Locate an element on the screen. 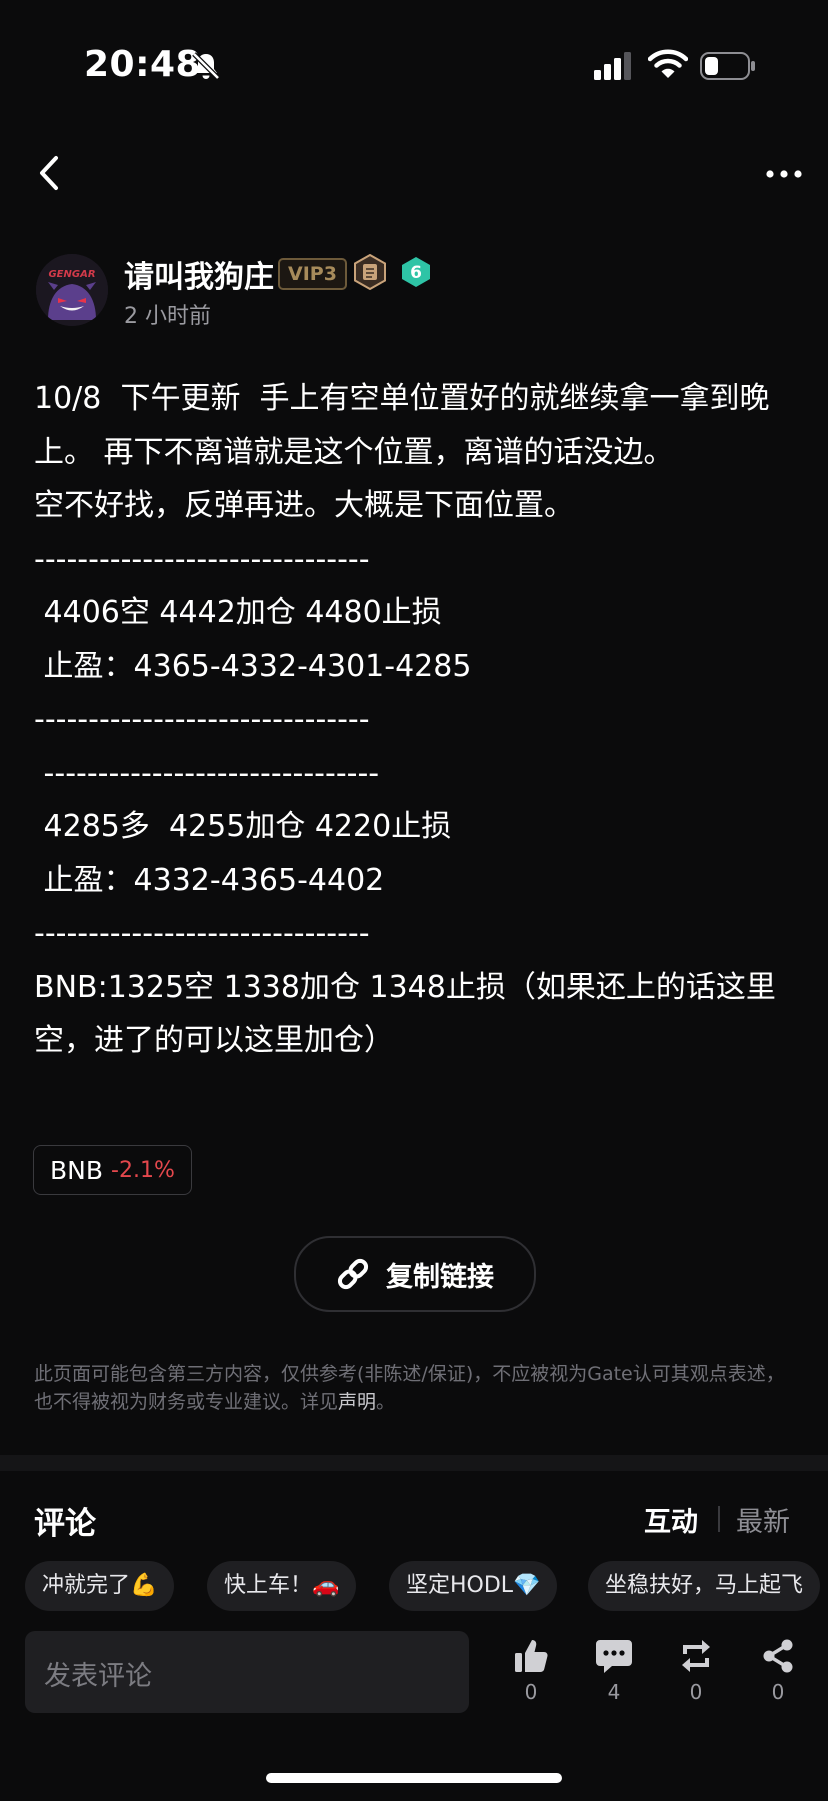  quick-reply-chip: 冲就完了💪 is located at coordinates (100, 1586).